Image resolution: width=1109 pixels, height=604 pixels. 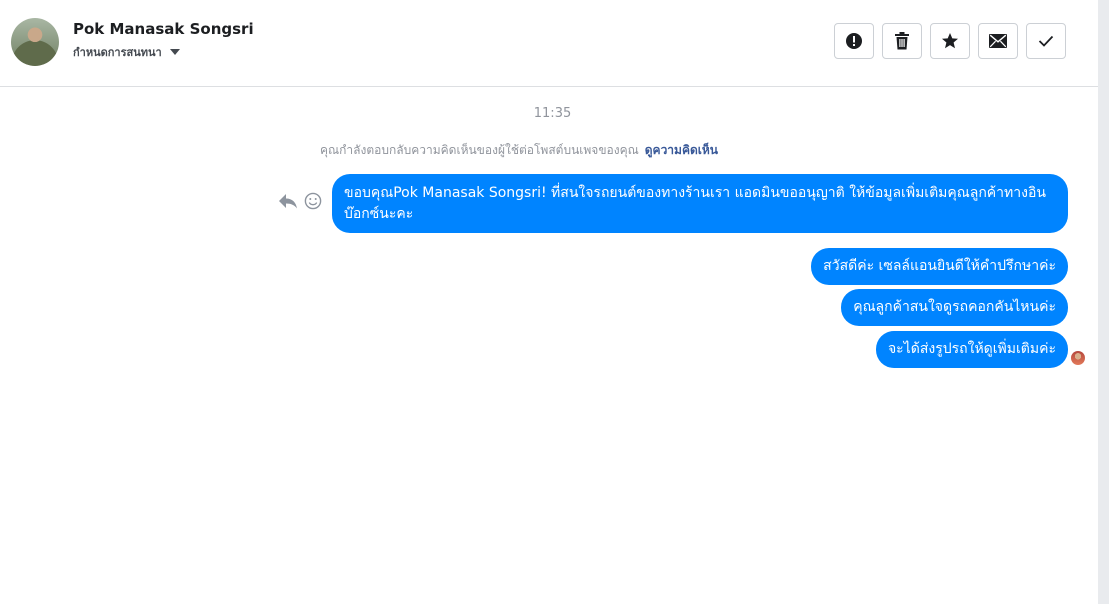 I want to click on star-button, so click(x=950, y=41).